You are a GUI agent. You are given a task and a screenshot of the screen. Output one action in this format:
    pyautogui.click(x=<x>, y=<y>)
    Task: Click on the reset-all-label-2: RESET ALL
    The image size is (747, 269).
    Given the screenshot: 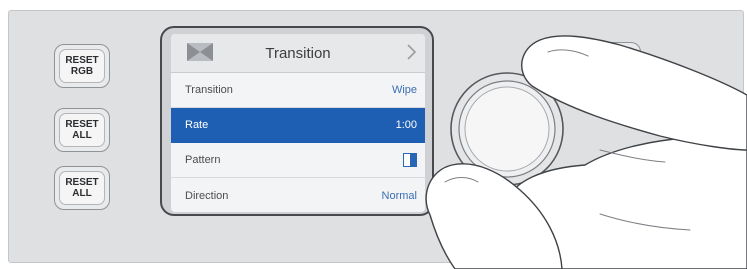 What is the action you would take?
    pyautogui.click(x=82, y=188)
    